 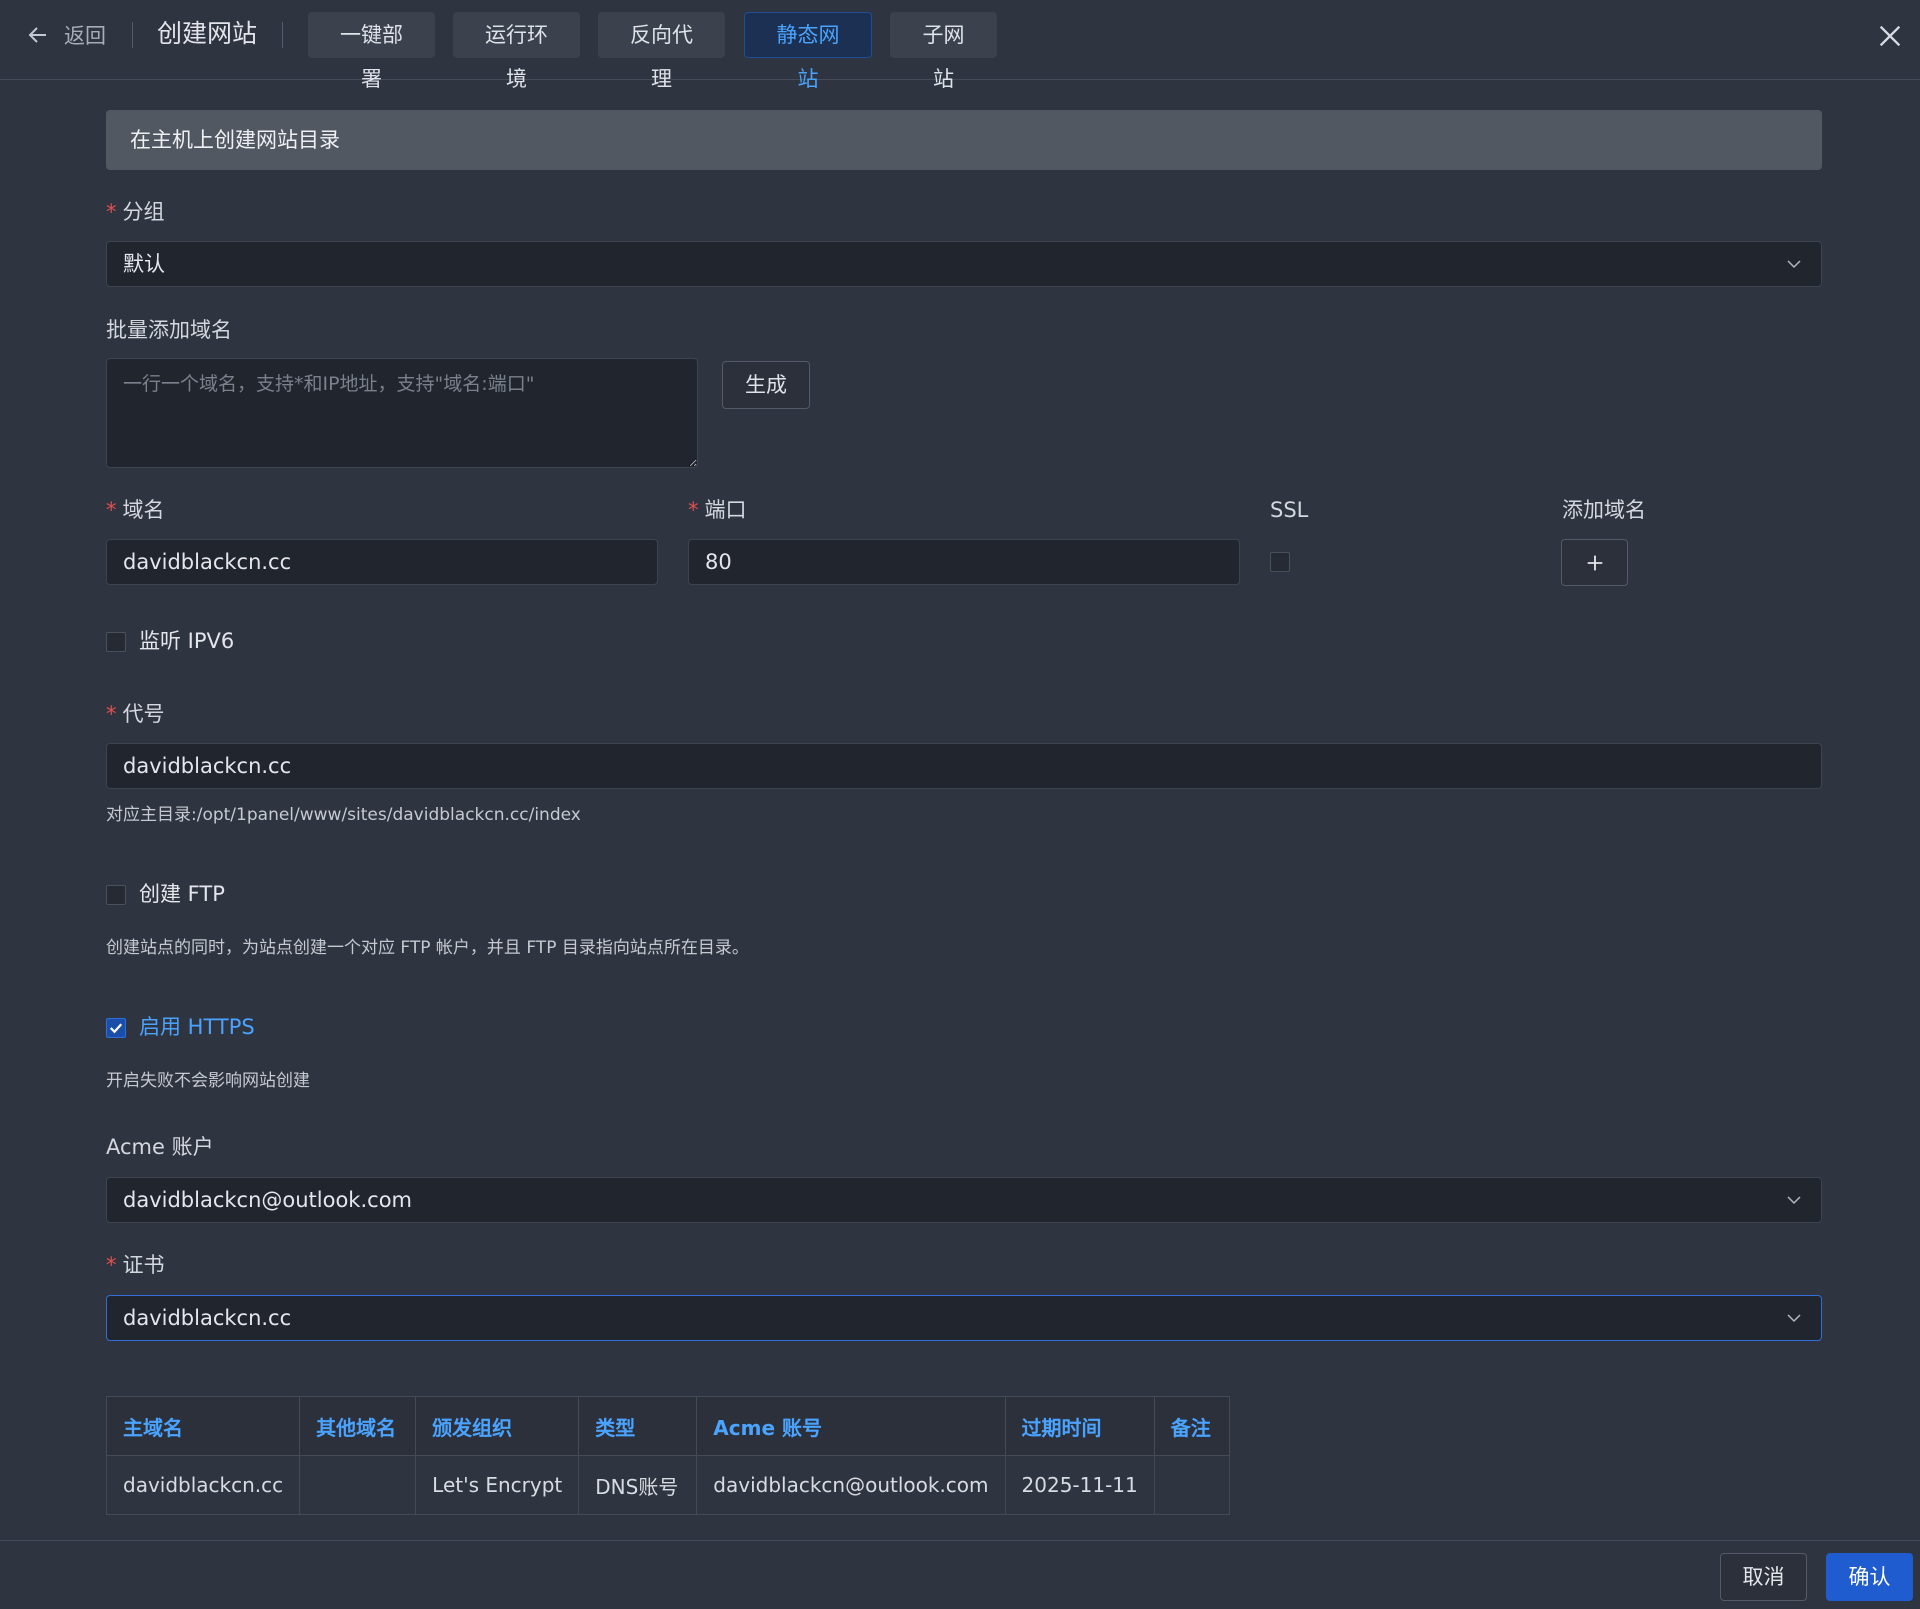 I want to click on tab-one-click-deploy: 一键部署, so click(x=371, y=51).